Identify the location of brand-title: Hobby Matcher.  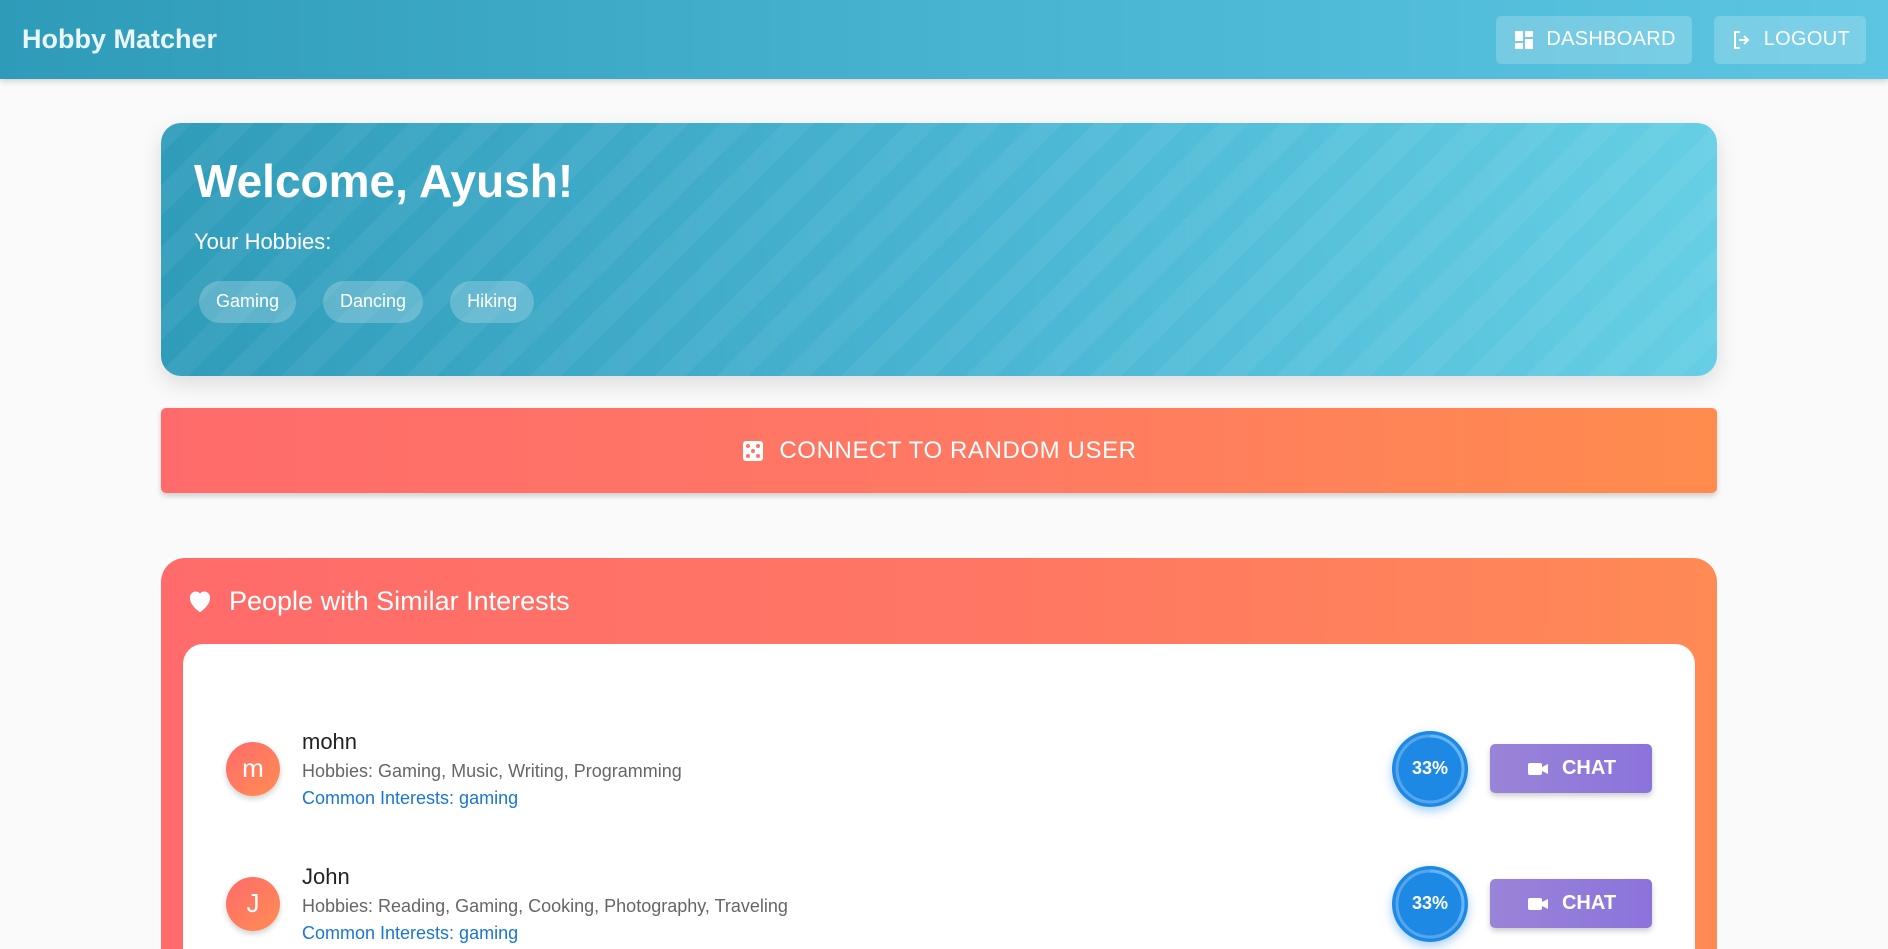
(120, 39).